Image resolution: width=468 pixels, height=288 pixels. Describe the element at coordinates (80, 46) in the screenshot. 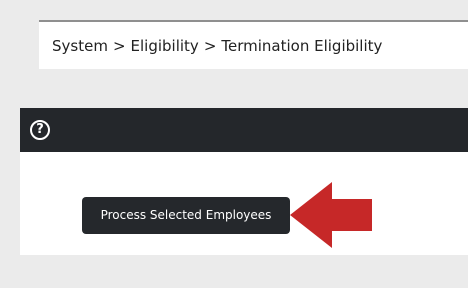

I see `breadcrumb-item-system: System` at that location.